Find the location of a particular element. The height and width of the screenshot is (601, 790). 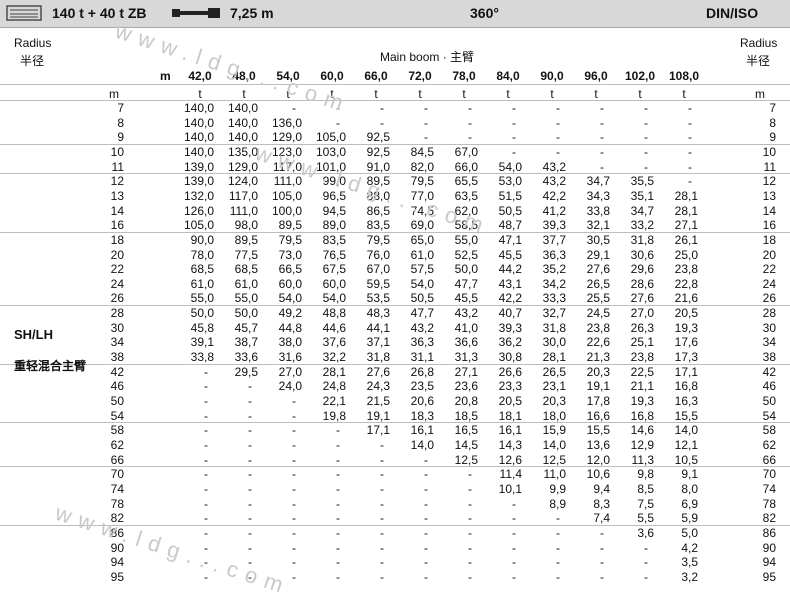

radius-cell: 66 is located at coordinates (117, 459).